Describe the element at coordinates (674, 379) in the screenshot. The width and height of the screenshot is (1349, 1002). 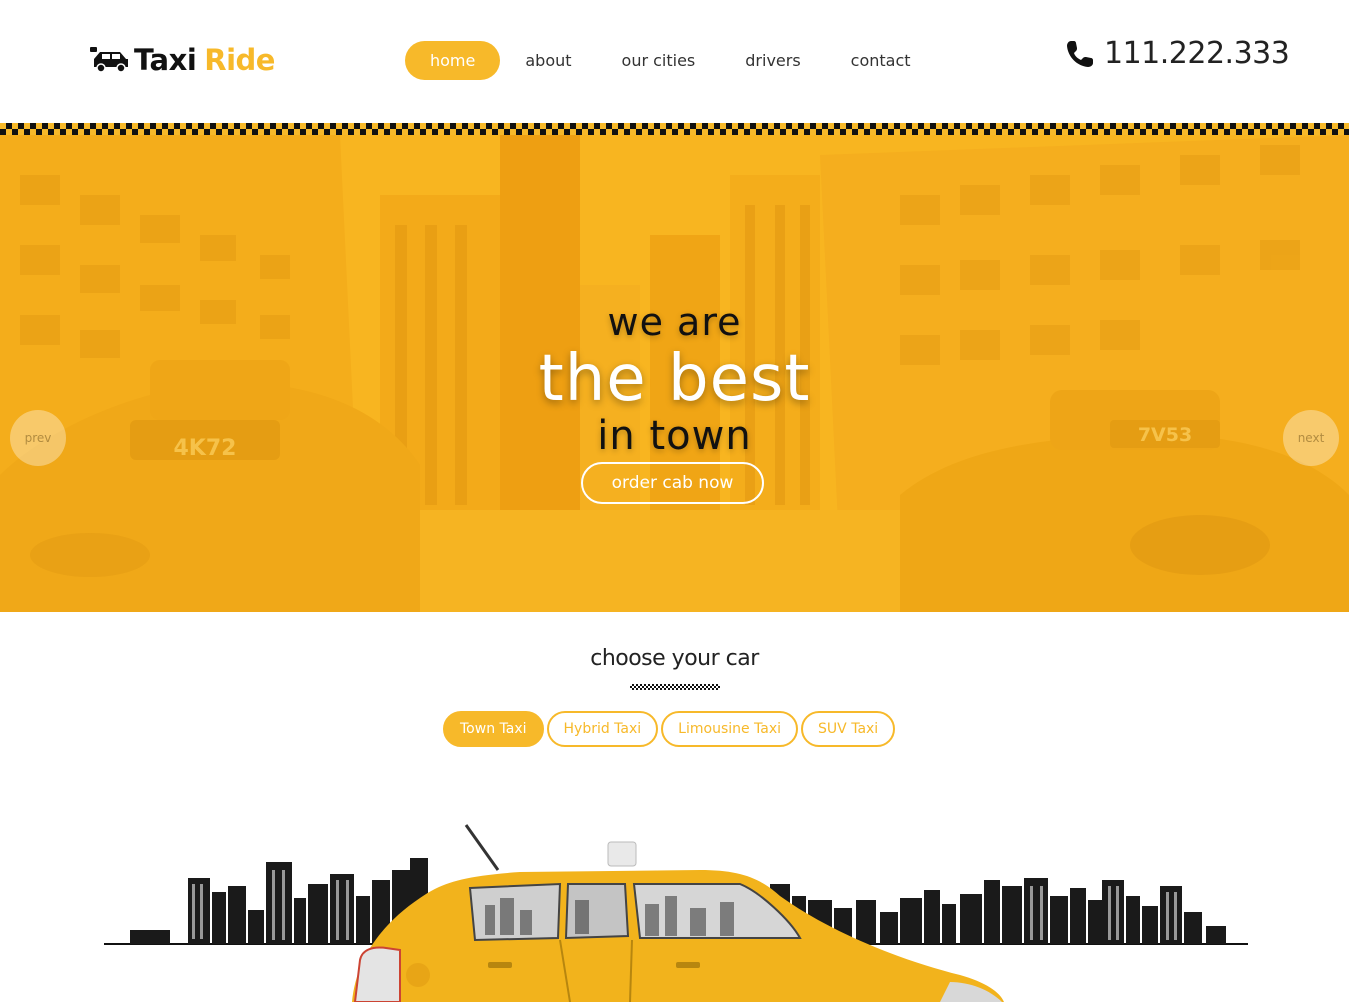
I see `hero-line-2: the best` at that location.